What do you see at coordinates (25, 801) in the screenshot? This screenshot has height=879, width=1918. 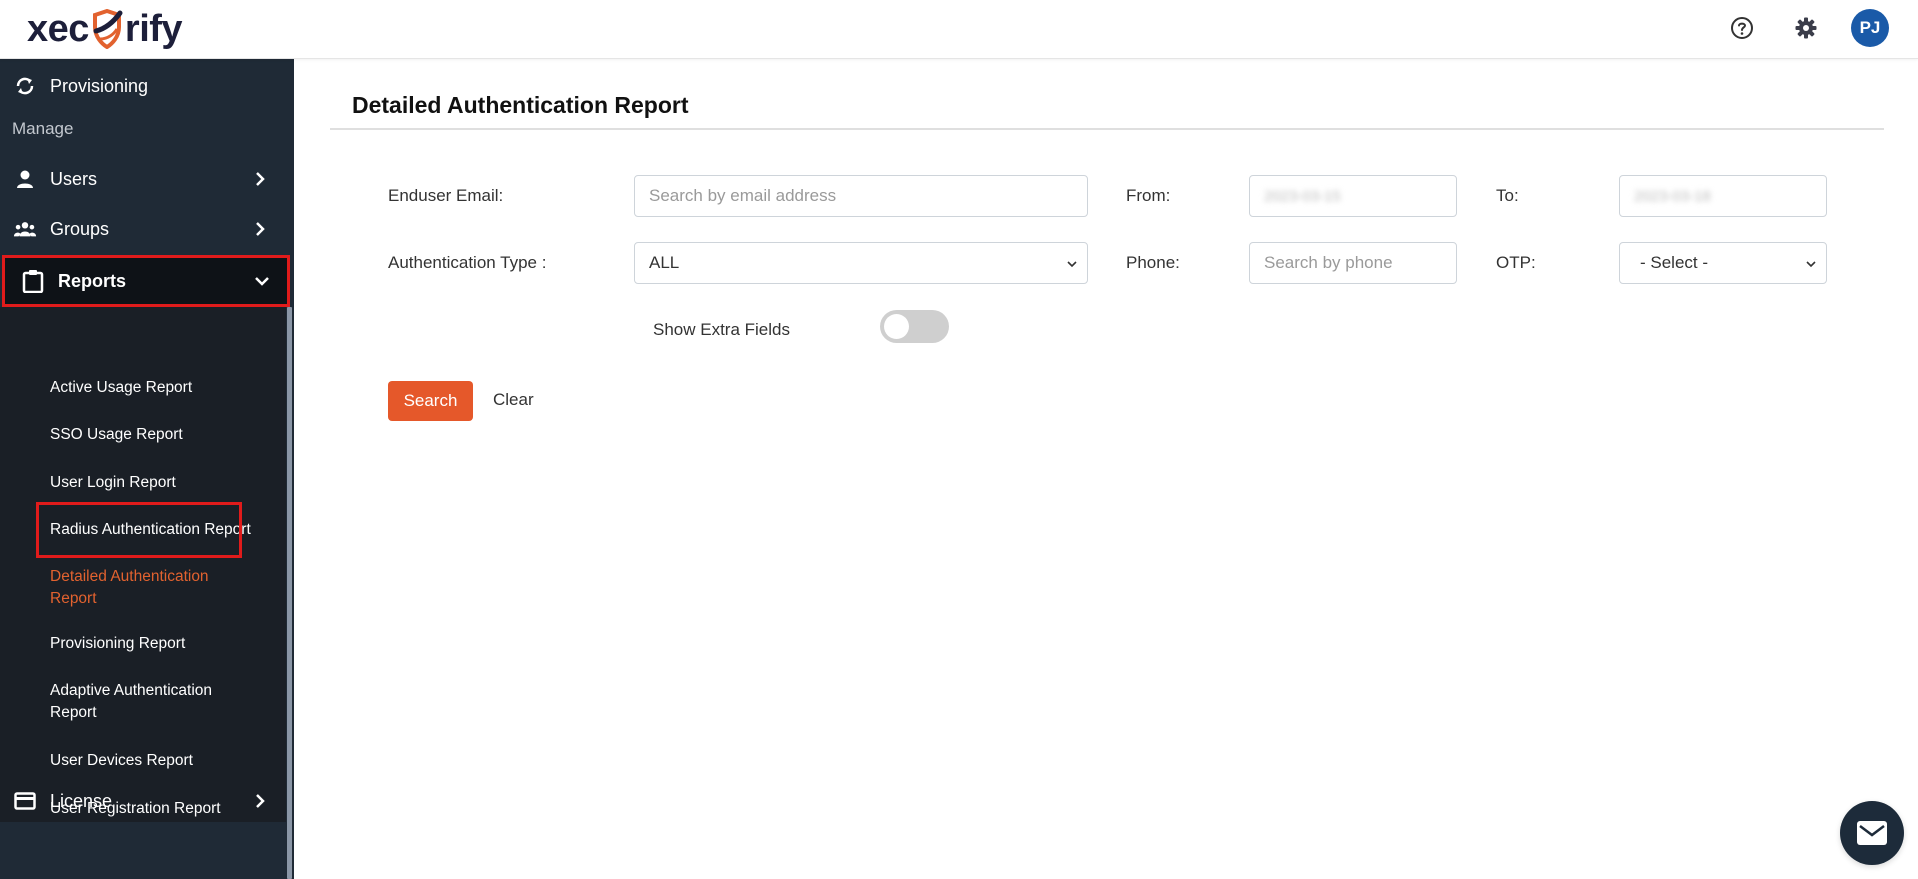 I see `credit-card-icon` at bounding box center [25, 801].